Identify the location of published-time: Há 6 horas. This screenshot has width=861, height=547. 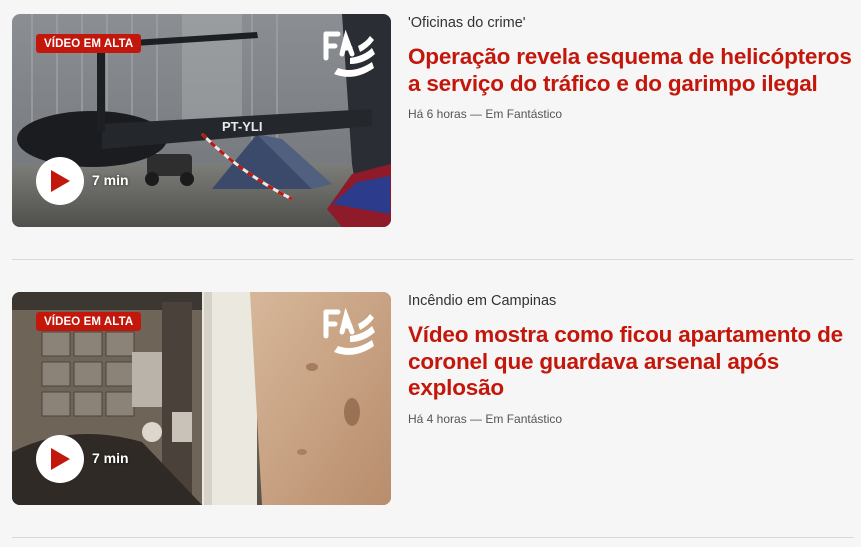
(437, 114).